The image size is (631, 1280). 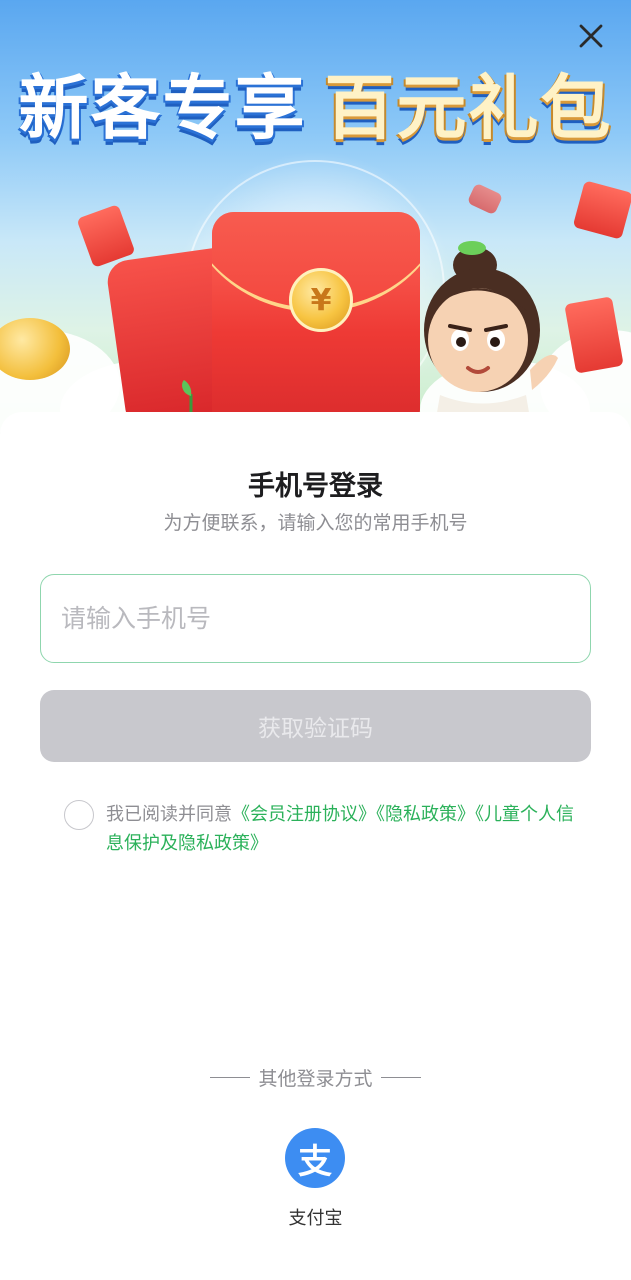 I want to click on headline-gift-pack: 百元礼包, so click(x=468, y=108).